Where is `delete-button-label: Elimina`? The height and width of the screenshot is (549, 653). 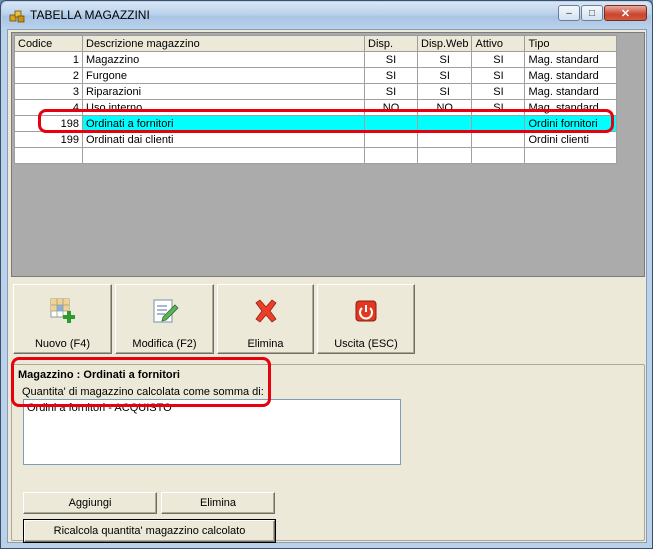
delete-button-label: Elimina is located at coordinates (265, 344).